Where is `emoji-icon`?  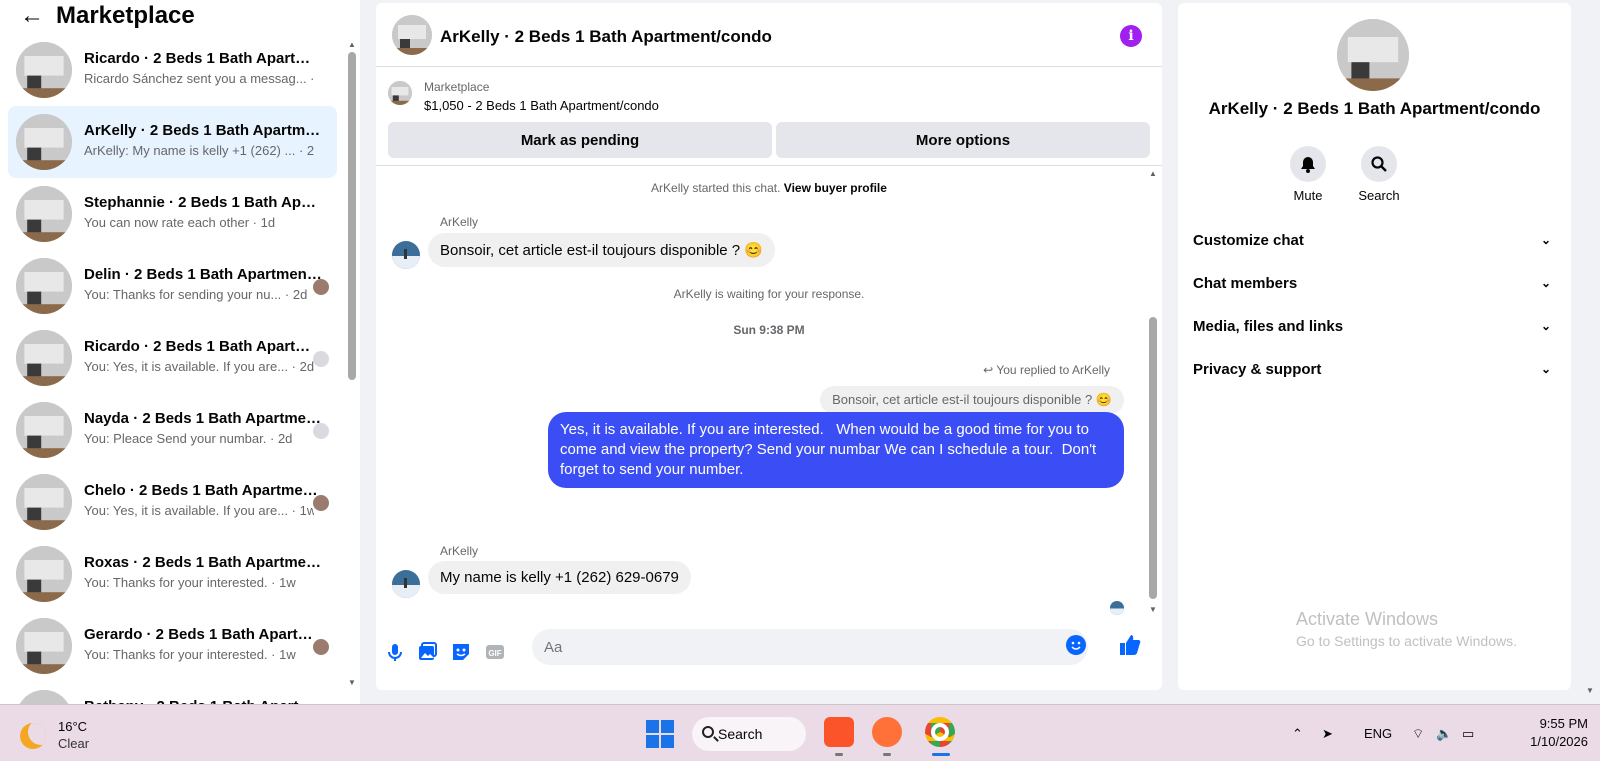 emoji-icon is located at coordinates (1076, 645).